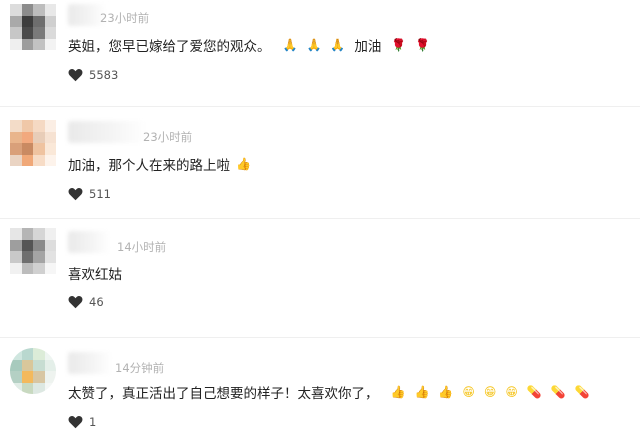  Describe the element at coordinates (104, 75) in the screenshot. I see `like-count: 5583` at that location.